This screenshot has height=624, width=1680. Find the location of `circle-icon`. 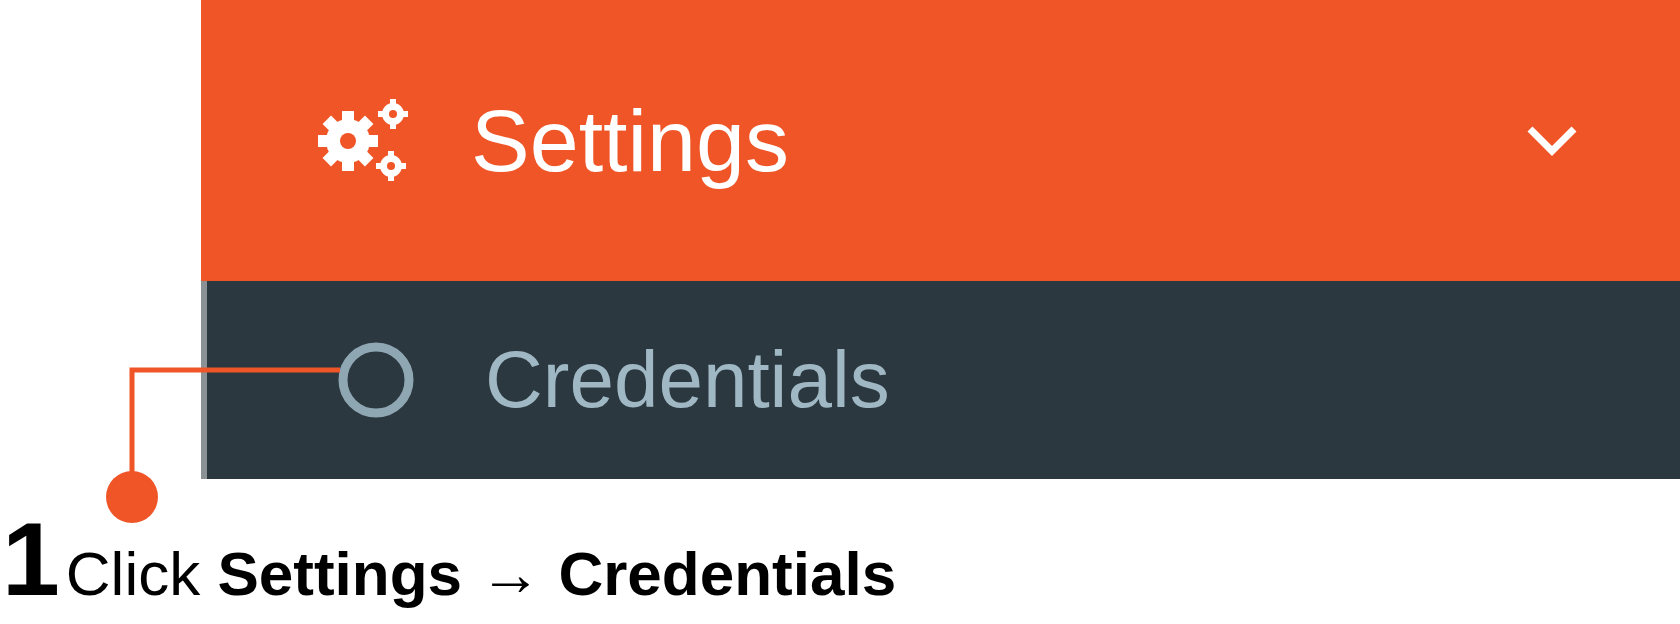

circle-icon is located at coordinates (376, 380).